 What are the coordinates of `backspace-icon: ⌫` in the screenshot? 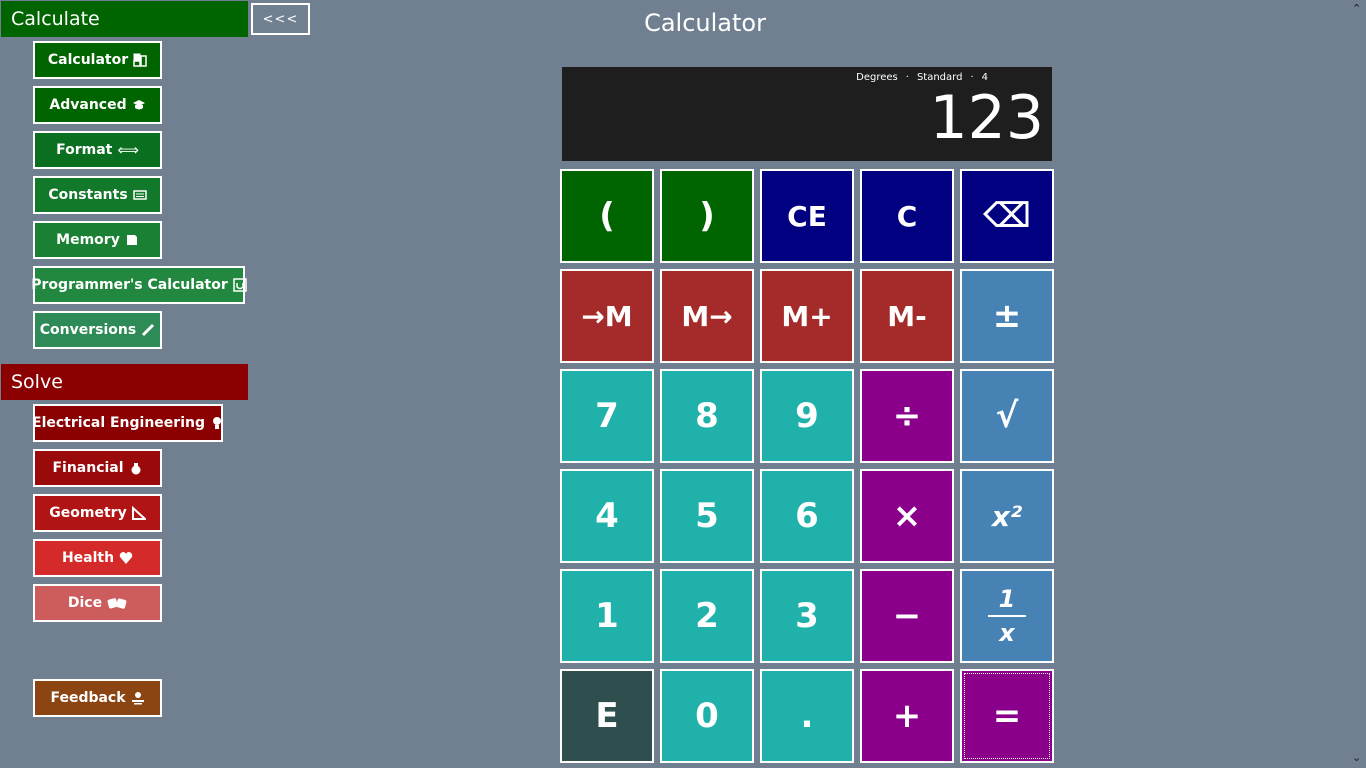 It's located at (1007, 216).